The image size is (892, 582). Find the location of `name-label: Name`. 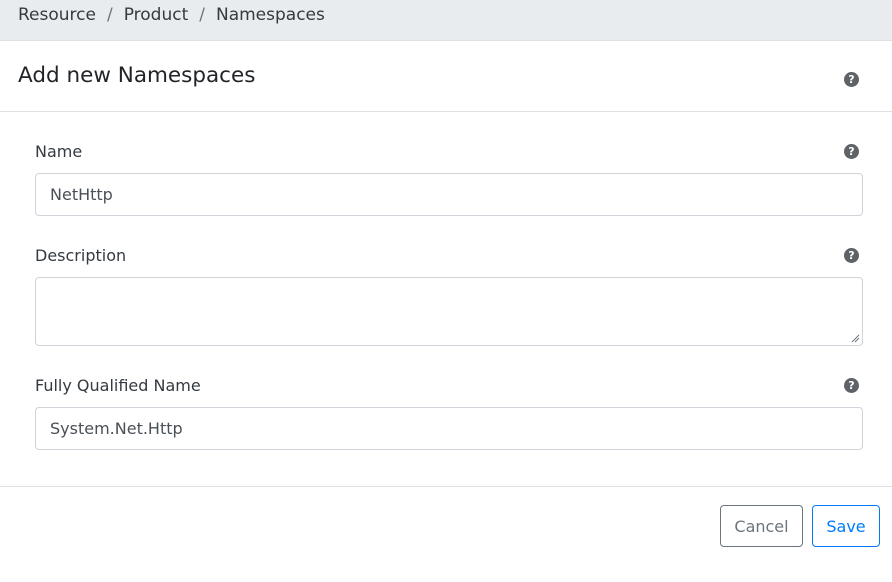

name-label: Name is located at coordinates (59, 151).